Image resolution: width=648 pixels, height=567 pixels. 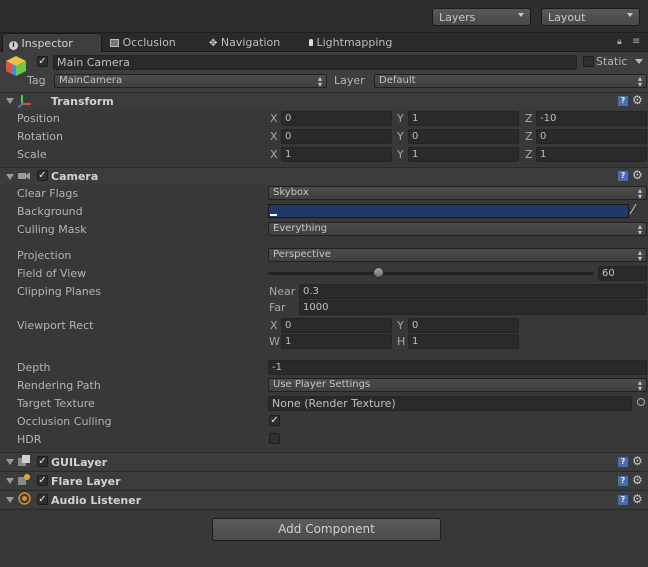 What do you see at coordinates (633, 210) in the screenshot?
I see `eyedropper-icon: ⁄` at bounding box center [633, 210].